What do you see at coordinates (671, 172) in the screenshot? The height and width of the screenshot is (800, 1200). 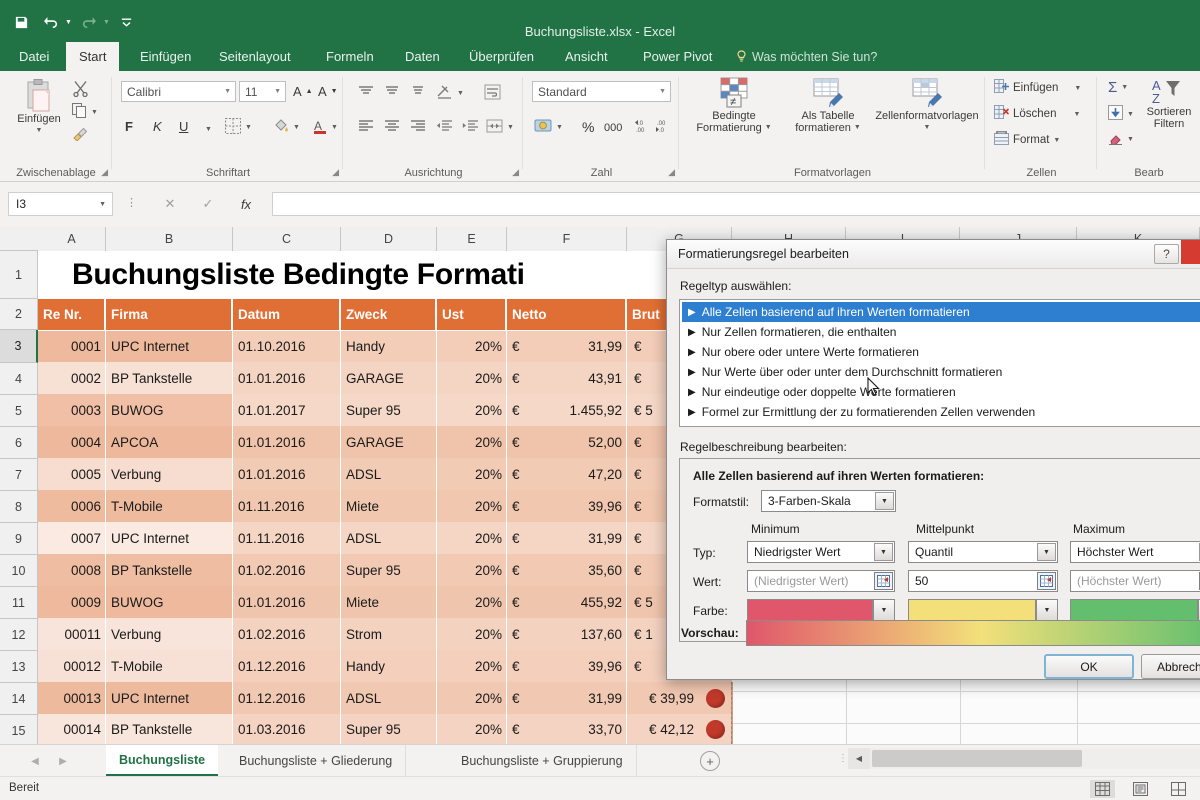 I see `number-dialog-launcher-icon: ◢` at bounding box center [671, 172].